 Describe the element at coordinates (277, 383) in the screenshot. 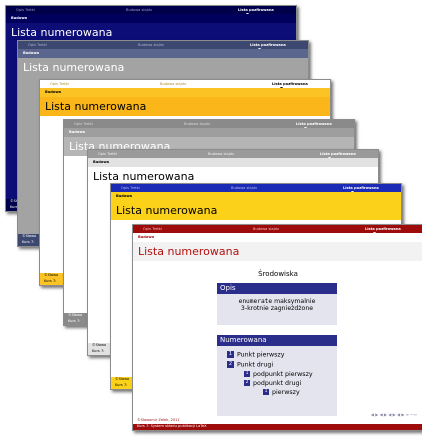

I see `list-subitem-label: podpunkt drugi` at that location.